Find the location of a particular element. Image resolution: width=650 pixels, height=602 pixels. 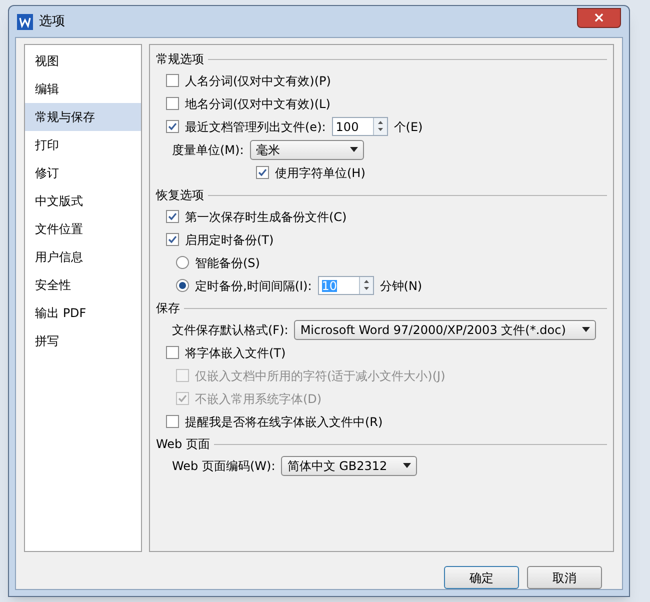

dropdown: 简体中文 GB2312 is located at coordinates (349, 466).